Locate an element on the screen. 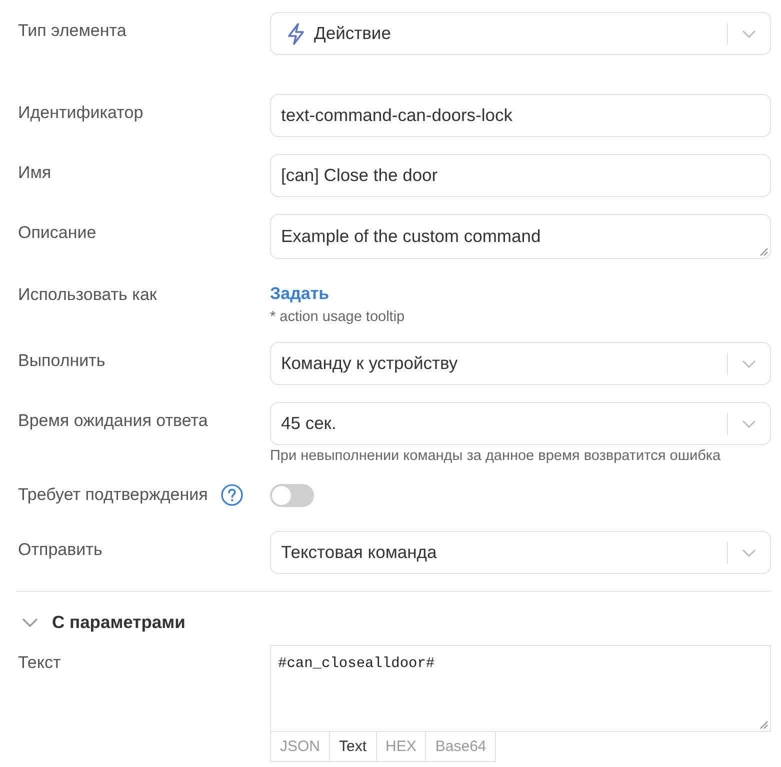 This screenshot has height=767, width=781. help-icon is located at coordinates (231, 495).